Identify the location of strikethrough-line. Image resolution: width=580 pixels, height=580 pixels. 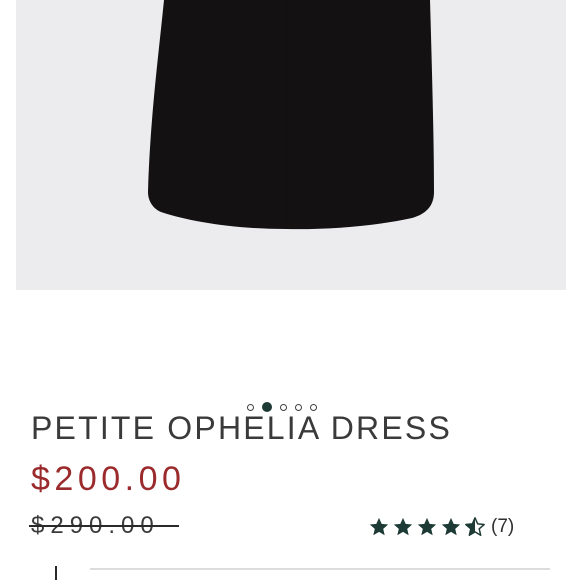
(104, 526).